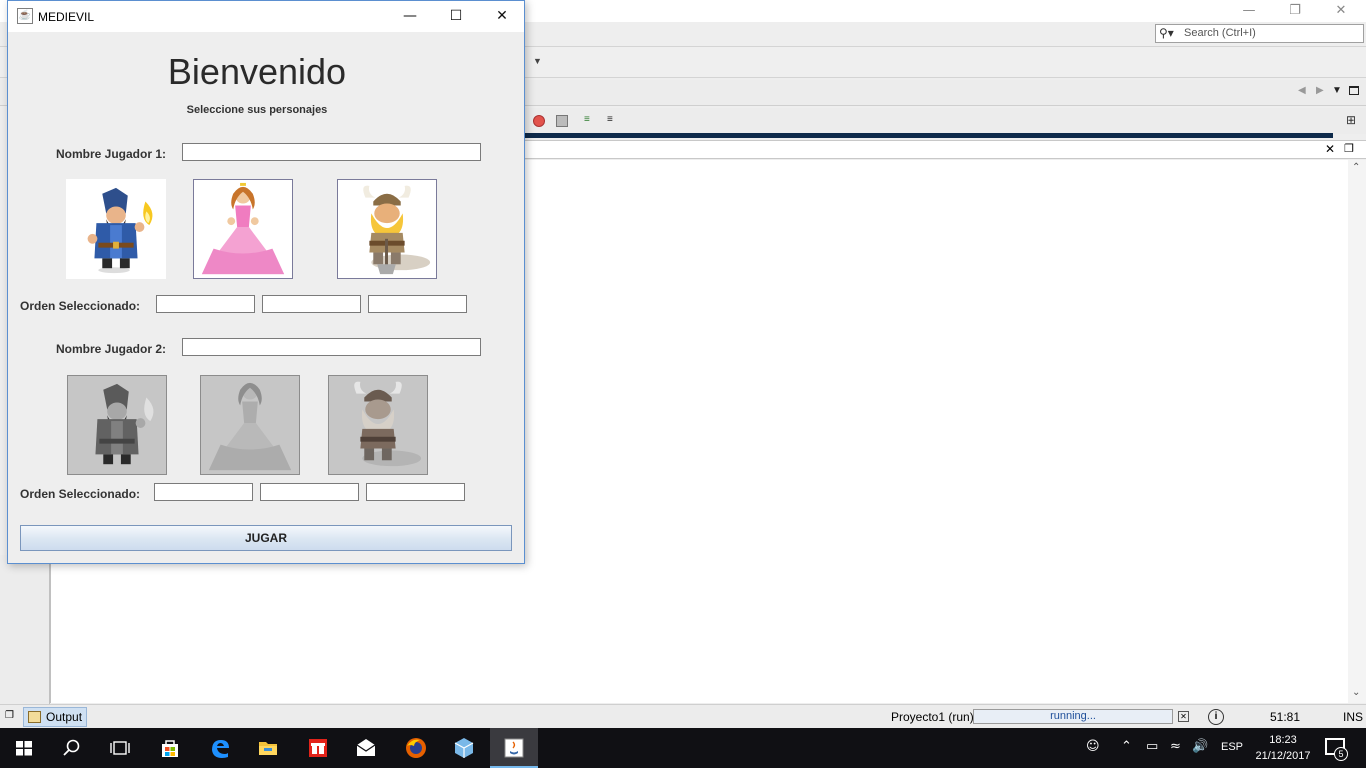 Image resolution: width=1366 pixels, height=768 pixels. I want to click on search-icon, so click(71, 747).